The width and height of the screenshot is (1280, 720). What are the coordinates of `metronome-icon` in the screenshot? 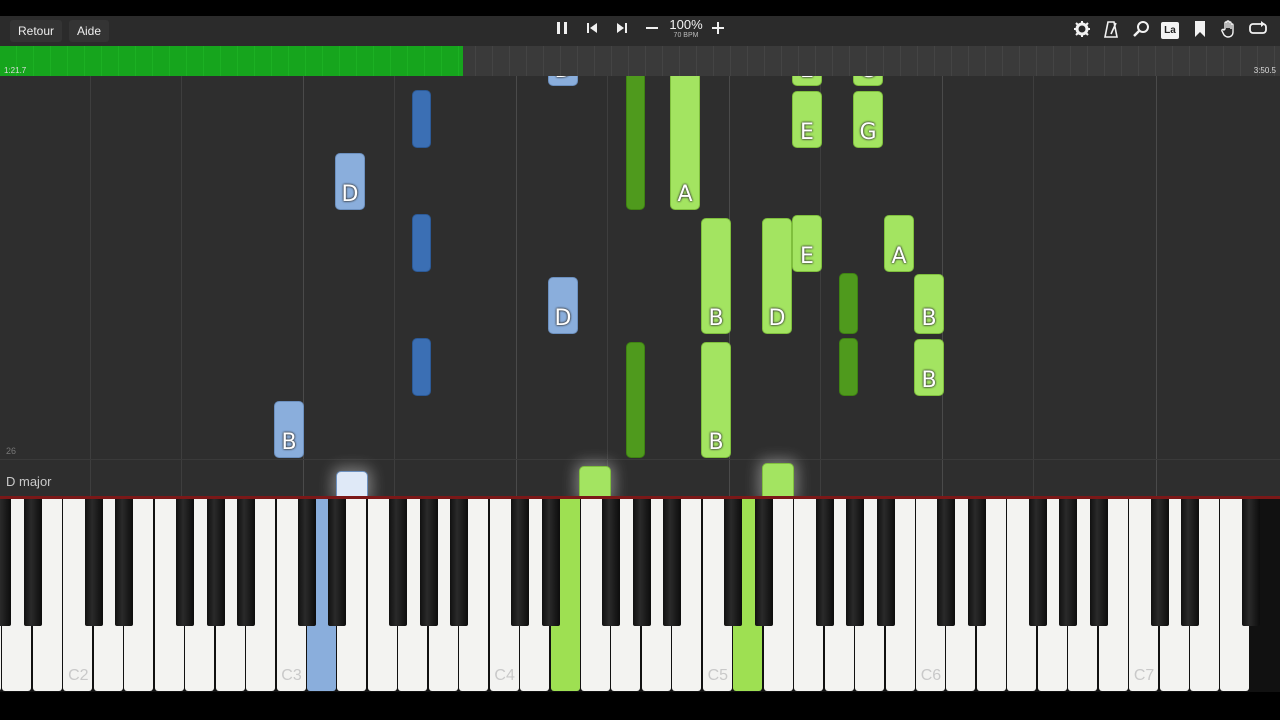 It's located at (1111, 31).